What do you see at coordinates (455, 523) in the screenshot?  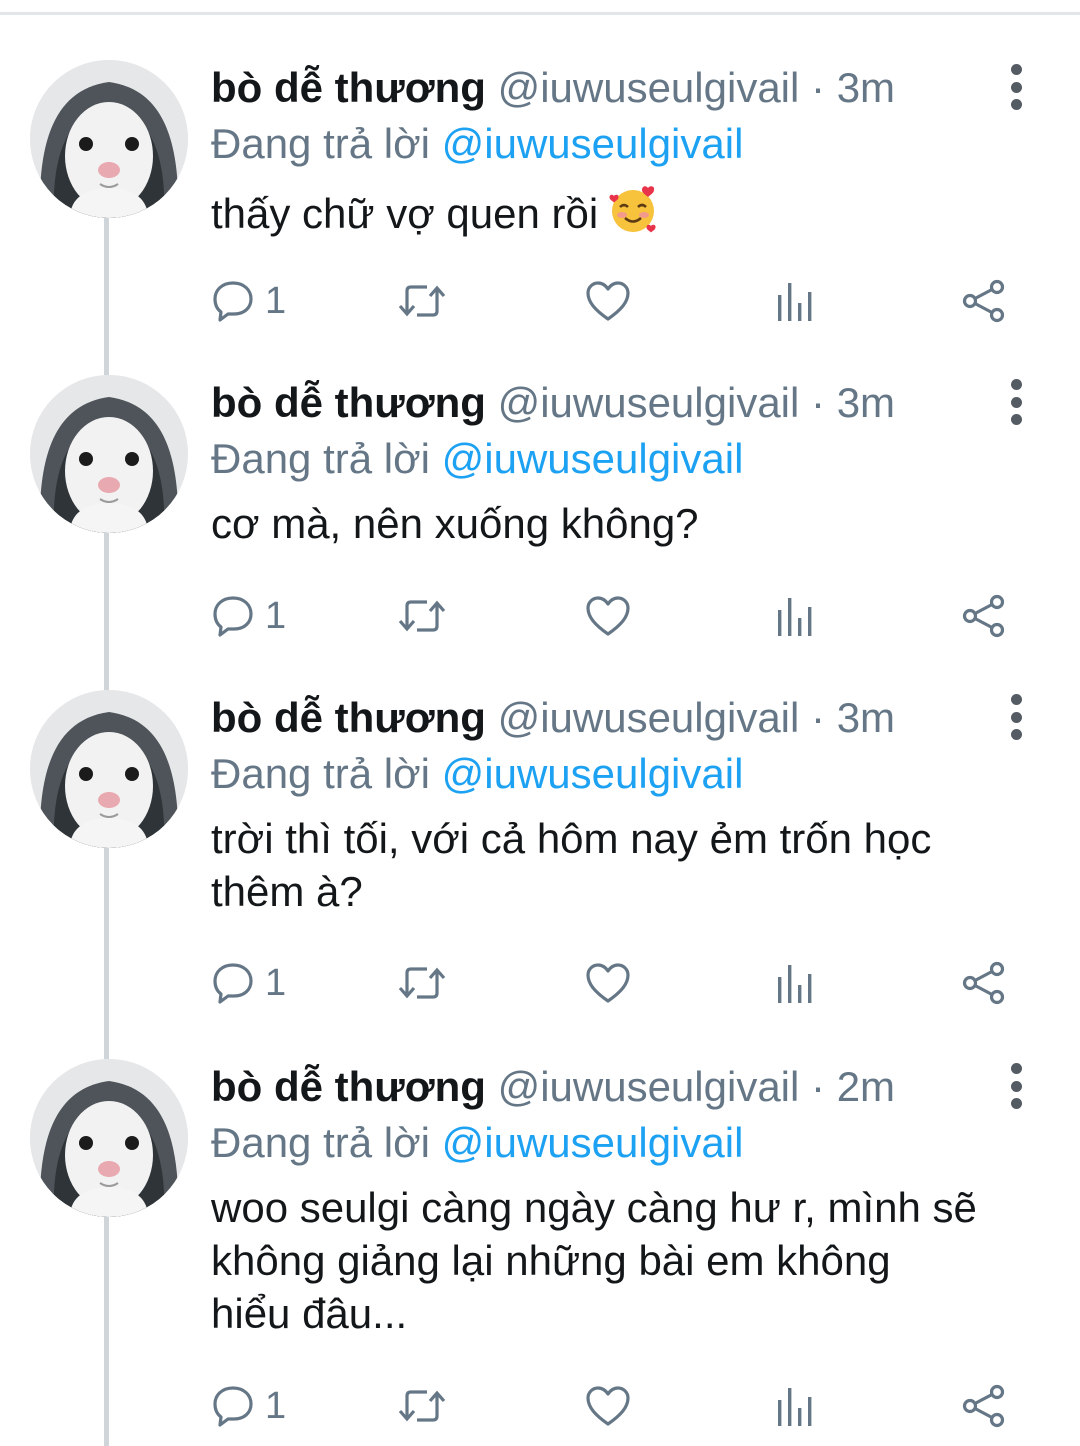 I see `tweet-text-content: cơ mà, nên xuống không?` at bounding box center [455, 523].